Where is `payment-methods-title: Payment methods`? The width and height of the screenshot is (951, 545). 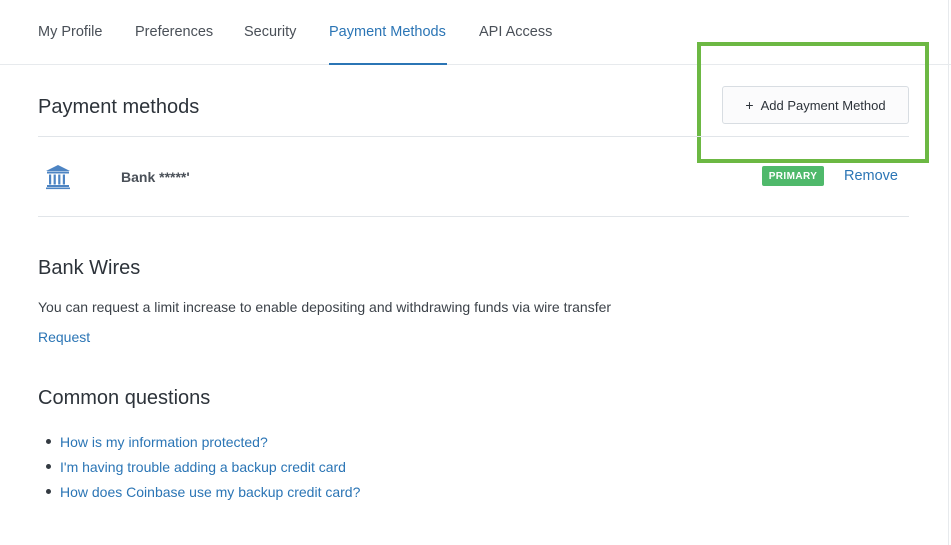
payment-methods-title: Payment methods is located at coordinates (119, 107).